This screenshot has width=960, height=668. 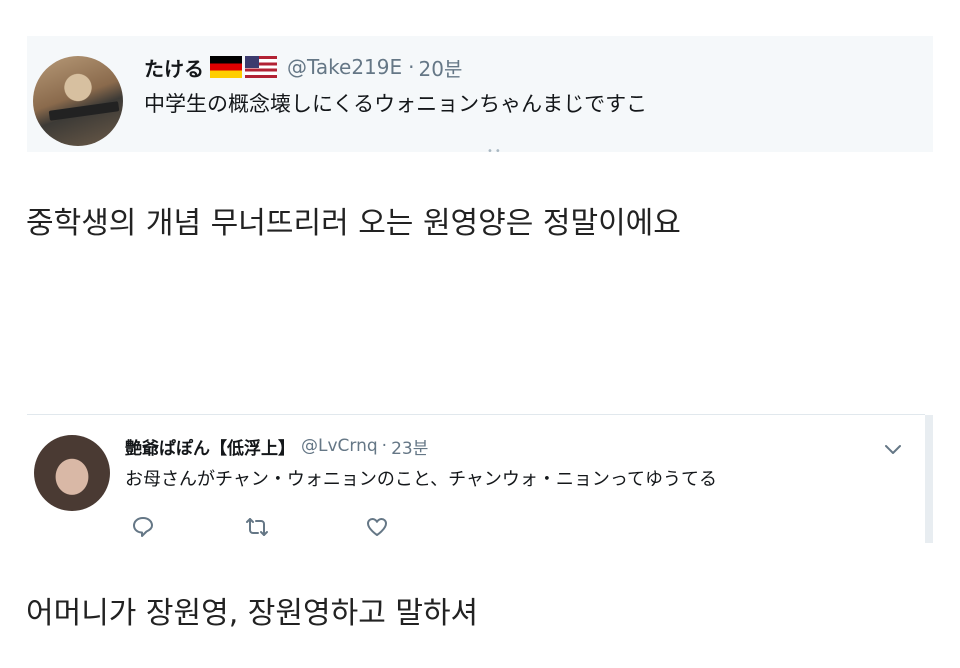 I want to click on display-name: 艶爺ぱぽん【低浮上】, so click(x=210, y=446).